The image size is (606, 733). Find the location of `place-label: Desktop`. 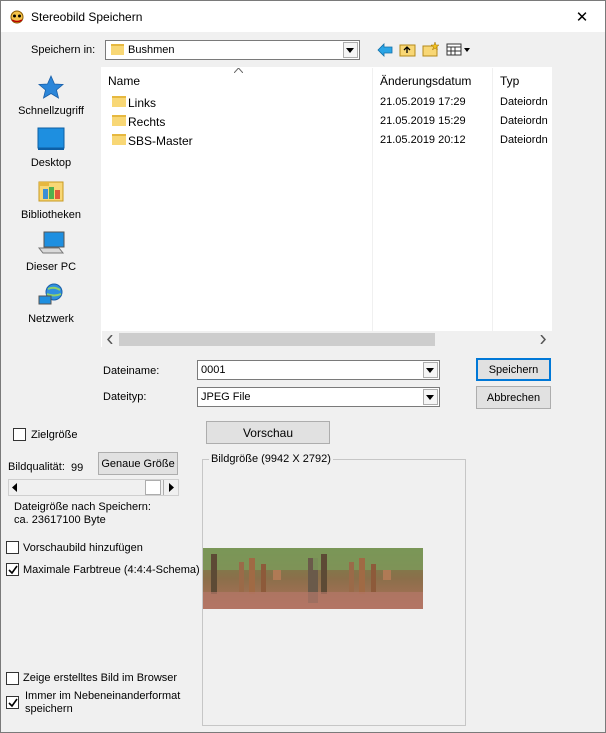

place-label: Desktop is located at coordinates (51, 163).